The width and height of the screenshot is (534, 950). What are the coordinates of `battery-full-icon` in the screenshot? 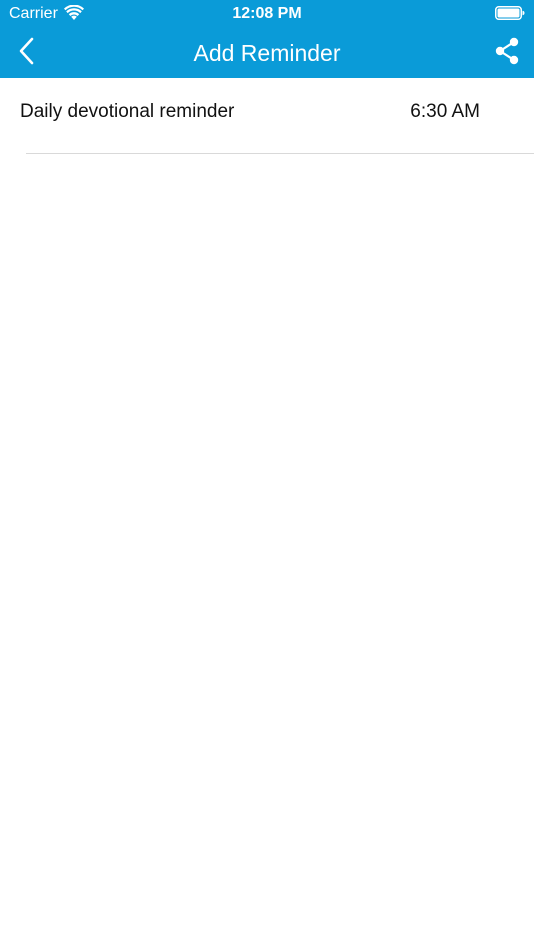 It's located at (510, 13).